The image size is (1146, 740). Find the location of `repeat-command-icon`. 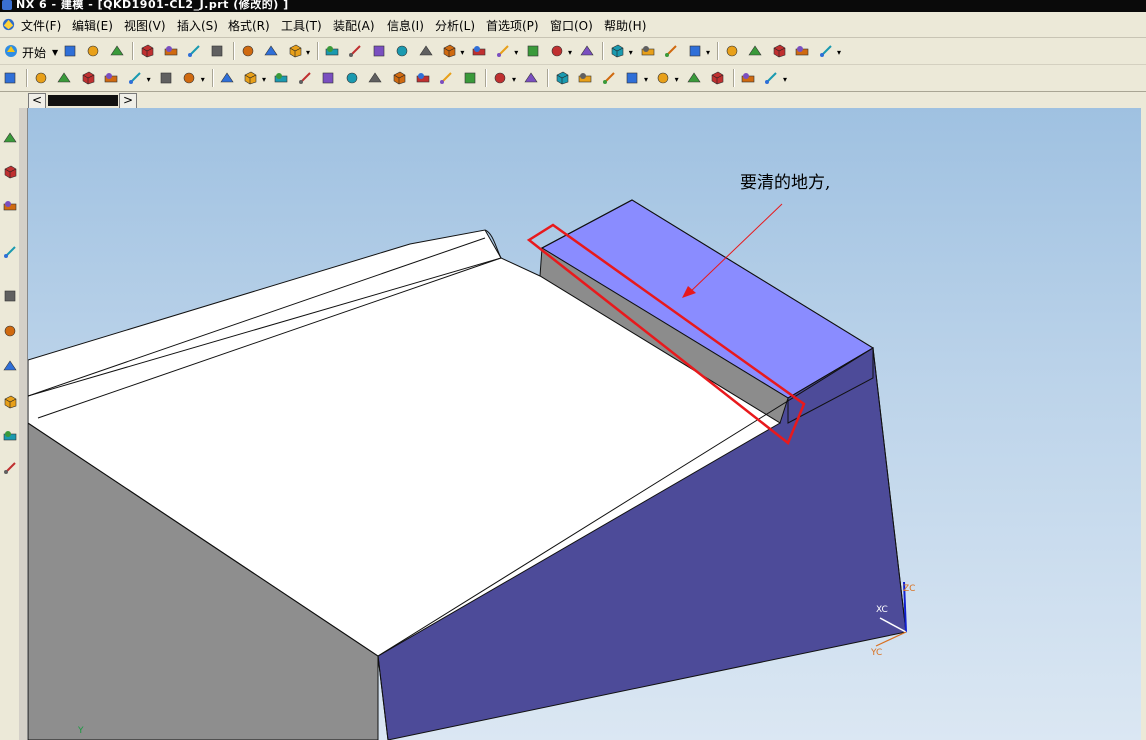

repeat-command-icon is located at coordinates (271, 51).